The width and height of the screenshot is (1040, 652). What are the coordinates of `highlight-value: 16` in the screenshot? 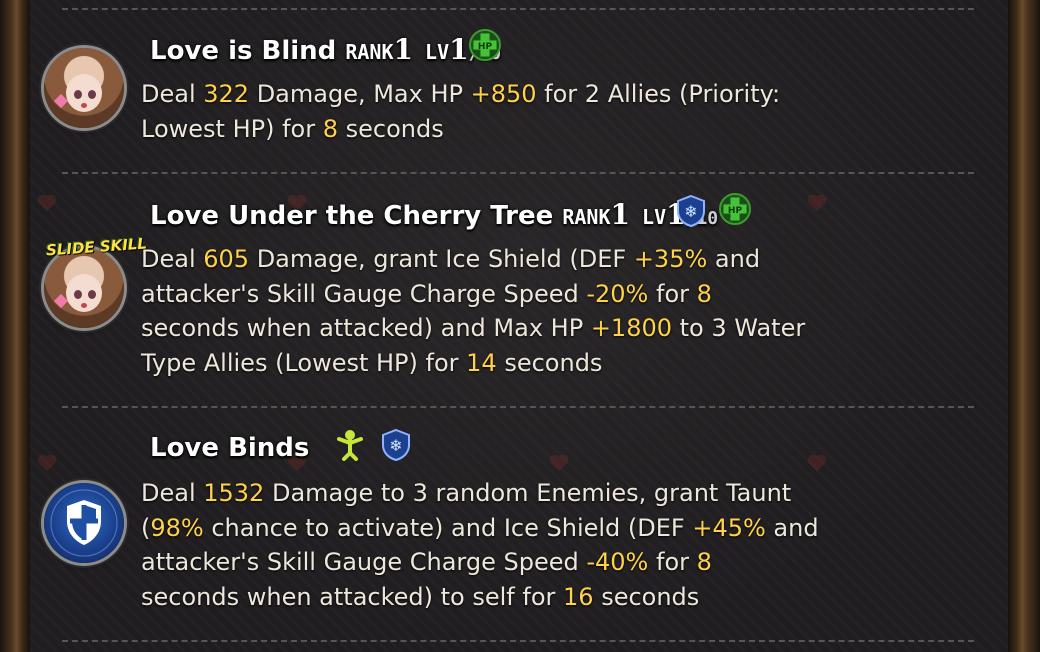 It's located at (578, 597).